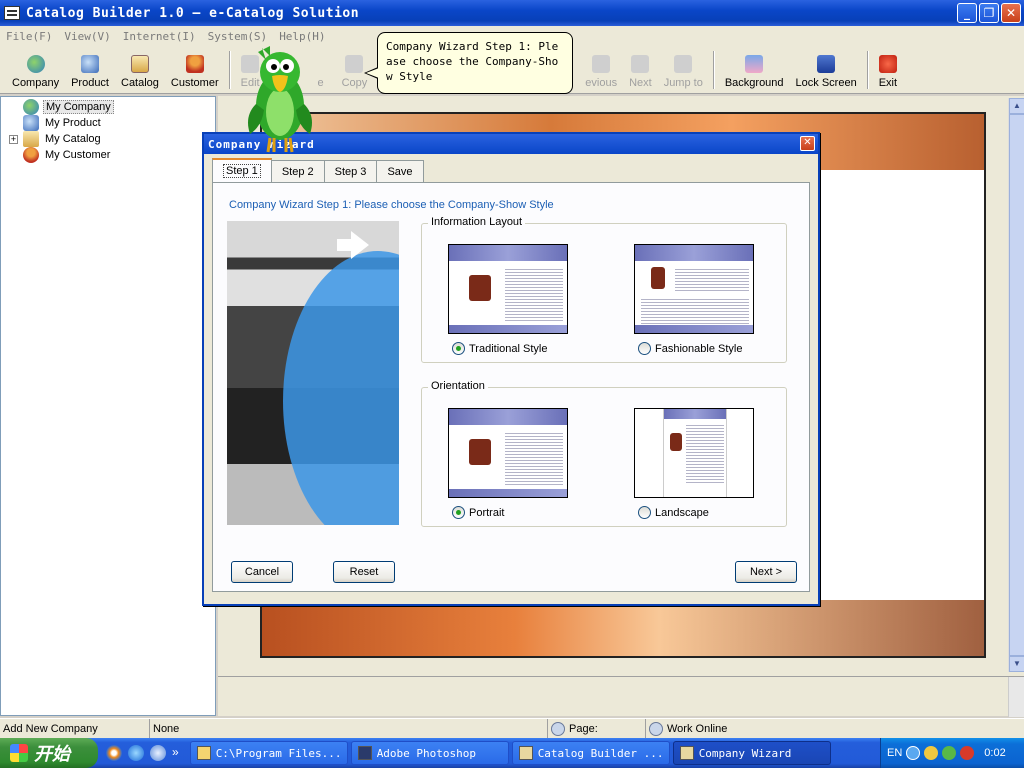 The width and height of the screenshot is (1024, 768). What do you see at coordinates (766, 572) in the screenshot?
I see `next-button: Next >` at bounding box center [766, 572].